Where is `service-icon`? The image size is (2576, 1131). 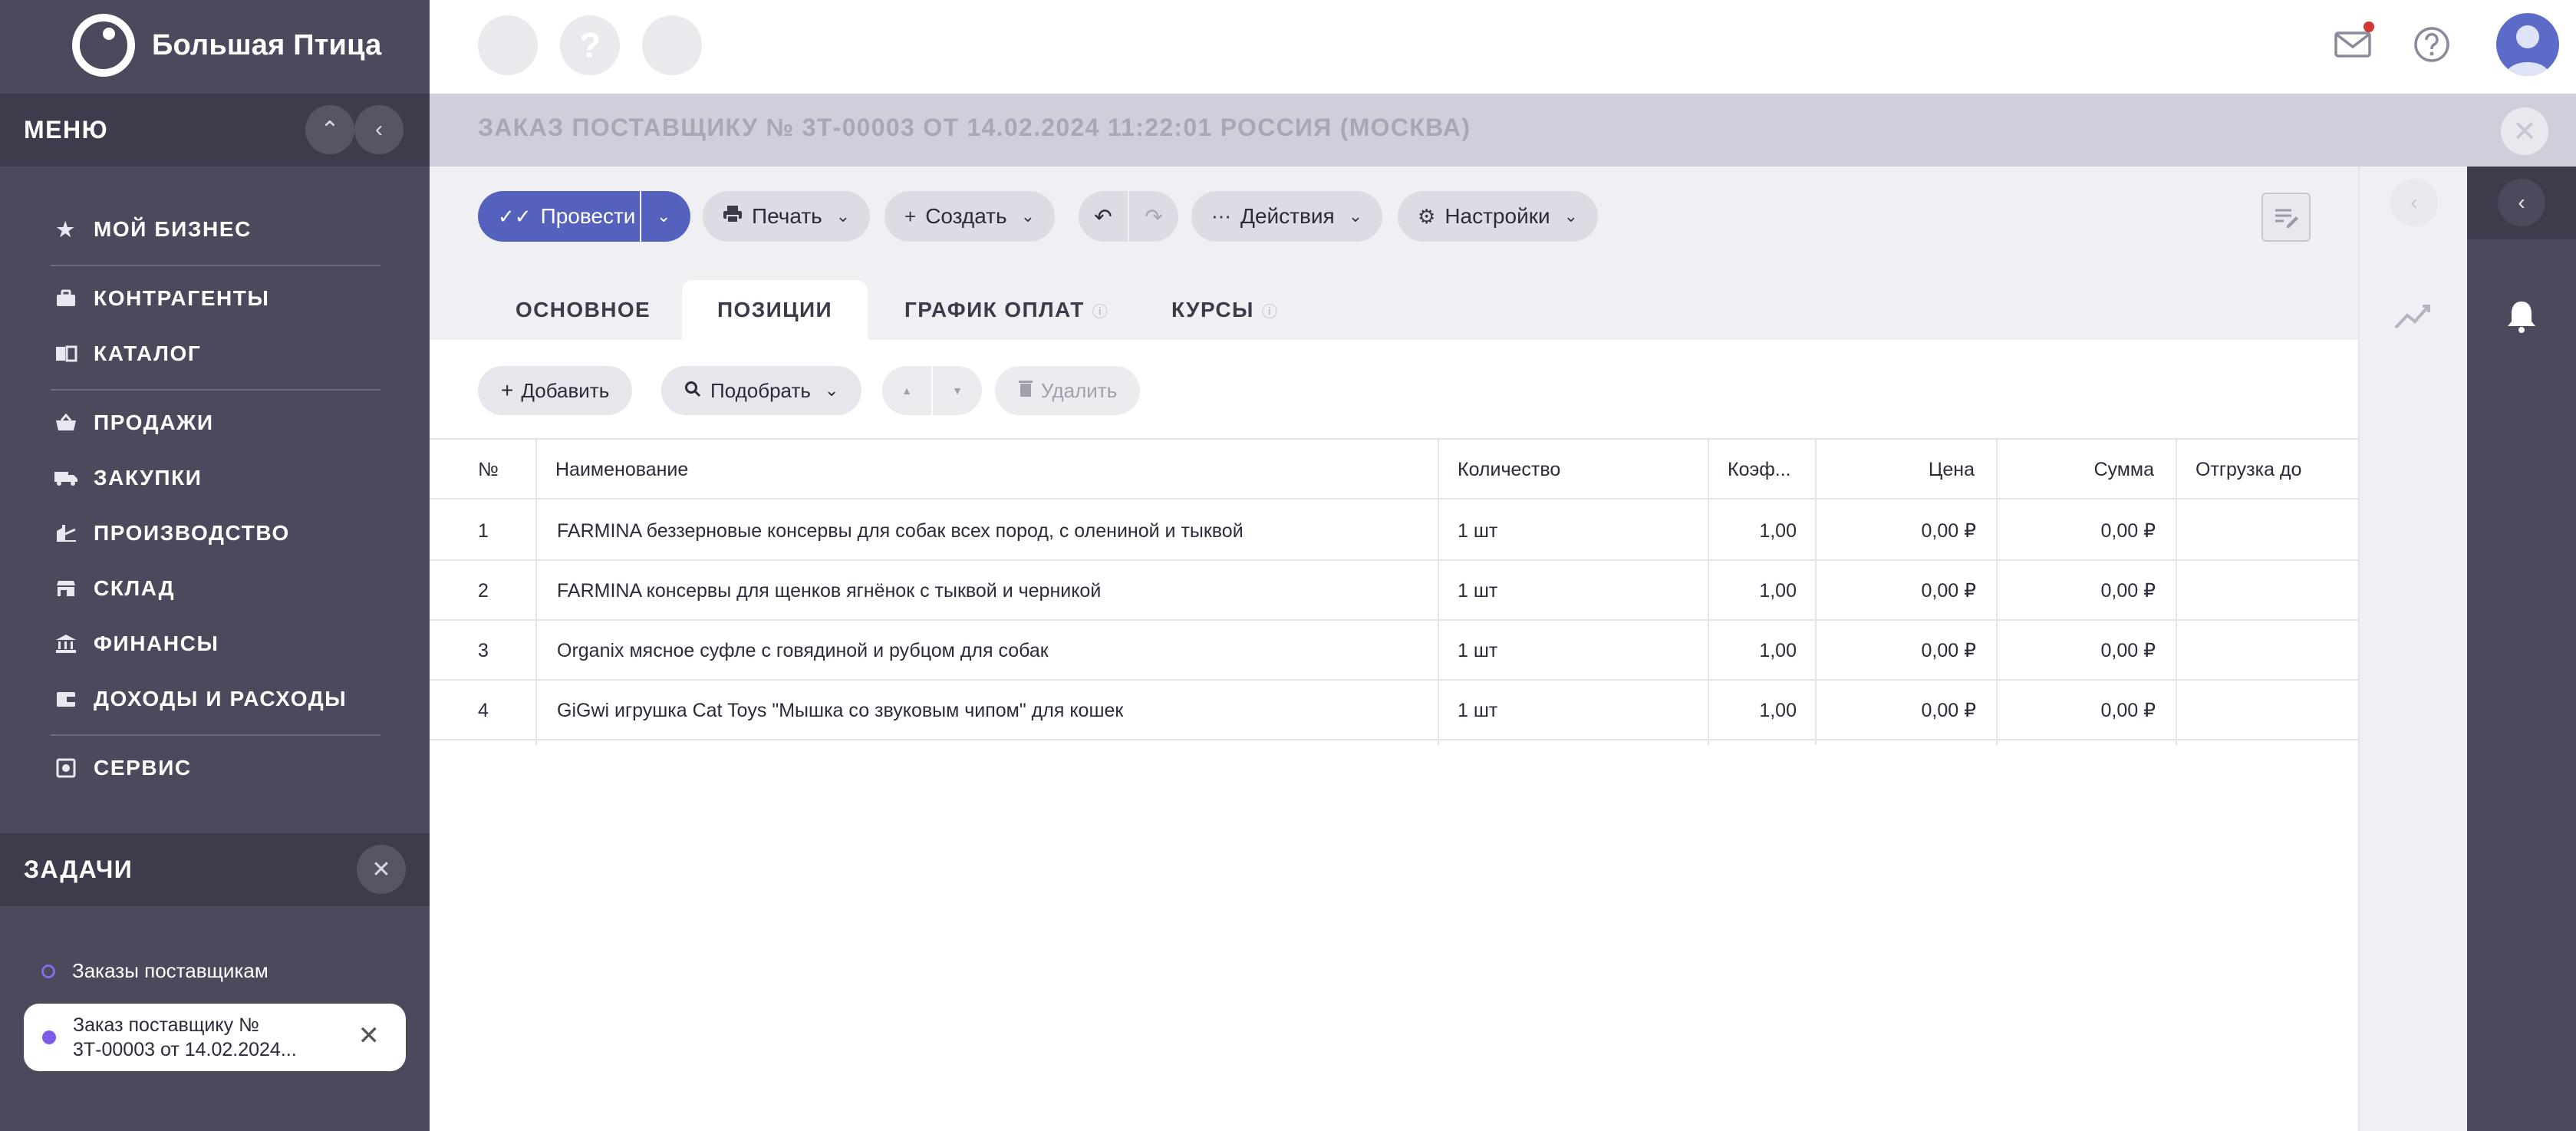 service-icon is located at coordinates (66, 768).